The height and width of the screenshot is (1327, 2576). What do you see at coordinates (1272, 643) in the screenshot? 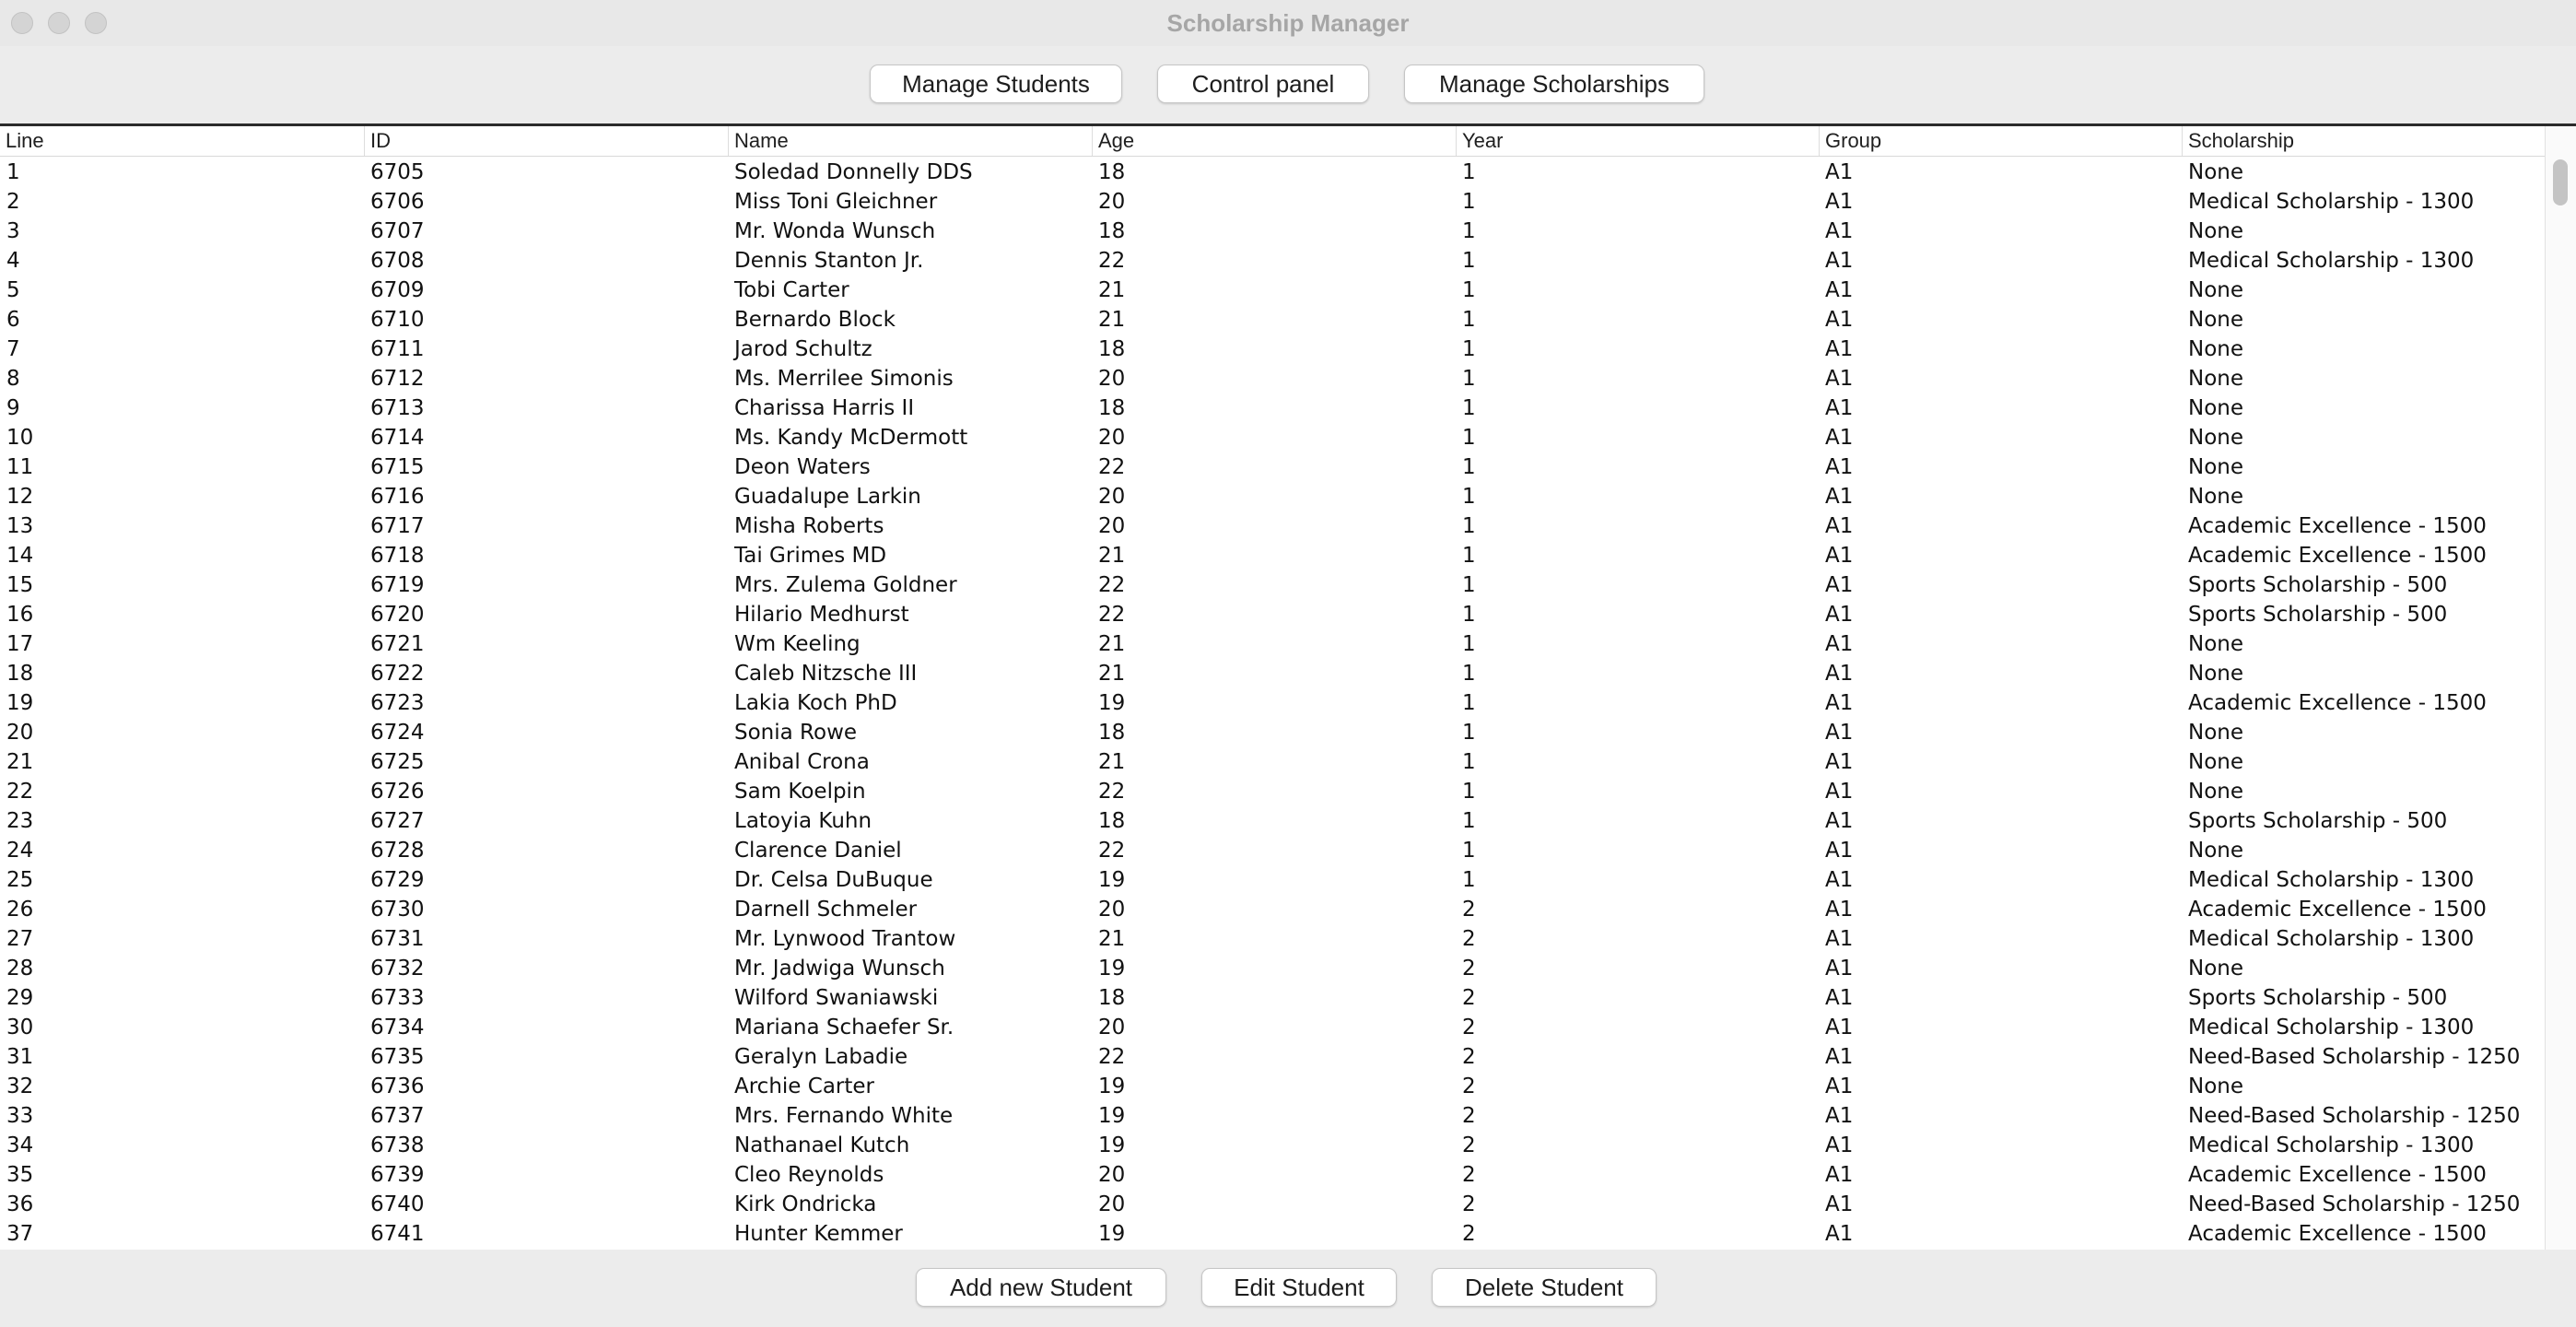
I see `table-row: 17 6721 Wm Keeling 21 1 A1 None` at bounding box center [1272, 643].